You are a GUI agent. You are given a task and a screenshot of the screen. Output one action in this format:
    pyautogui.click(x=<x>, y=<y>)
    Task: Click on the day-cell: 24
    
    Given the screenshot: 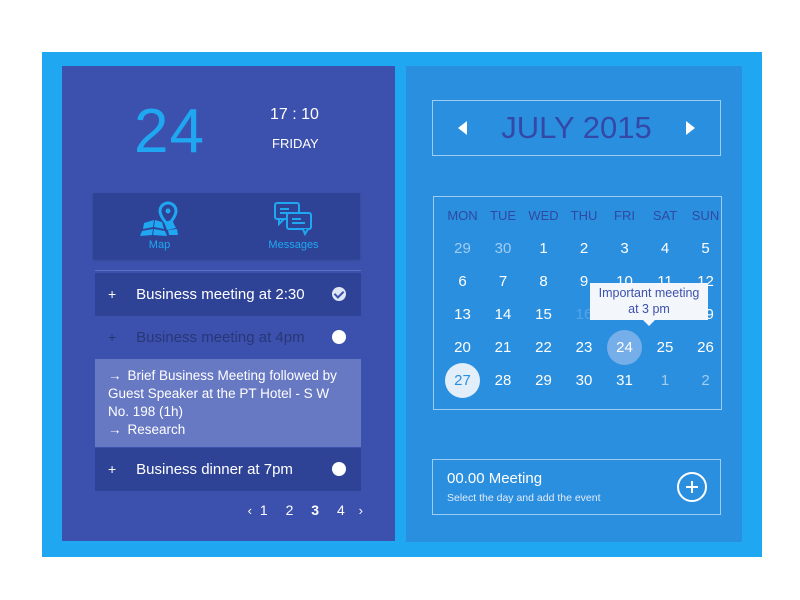 What is the action you would take?
    pyautogui.click(x=624, y=347)
    